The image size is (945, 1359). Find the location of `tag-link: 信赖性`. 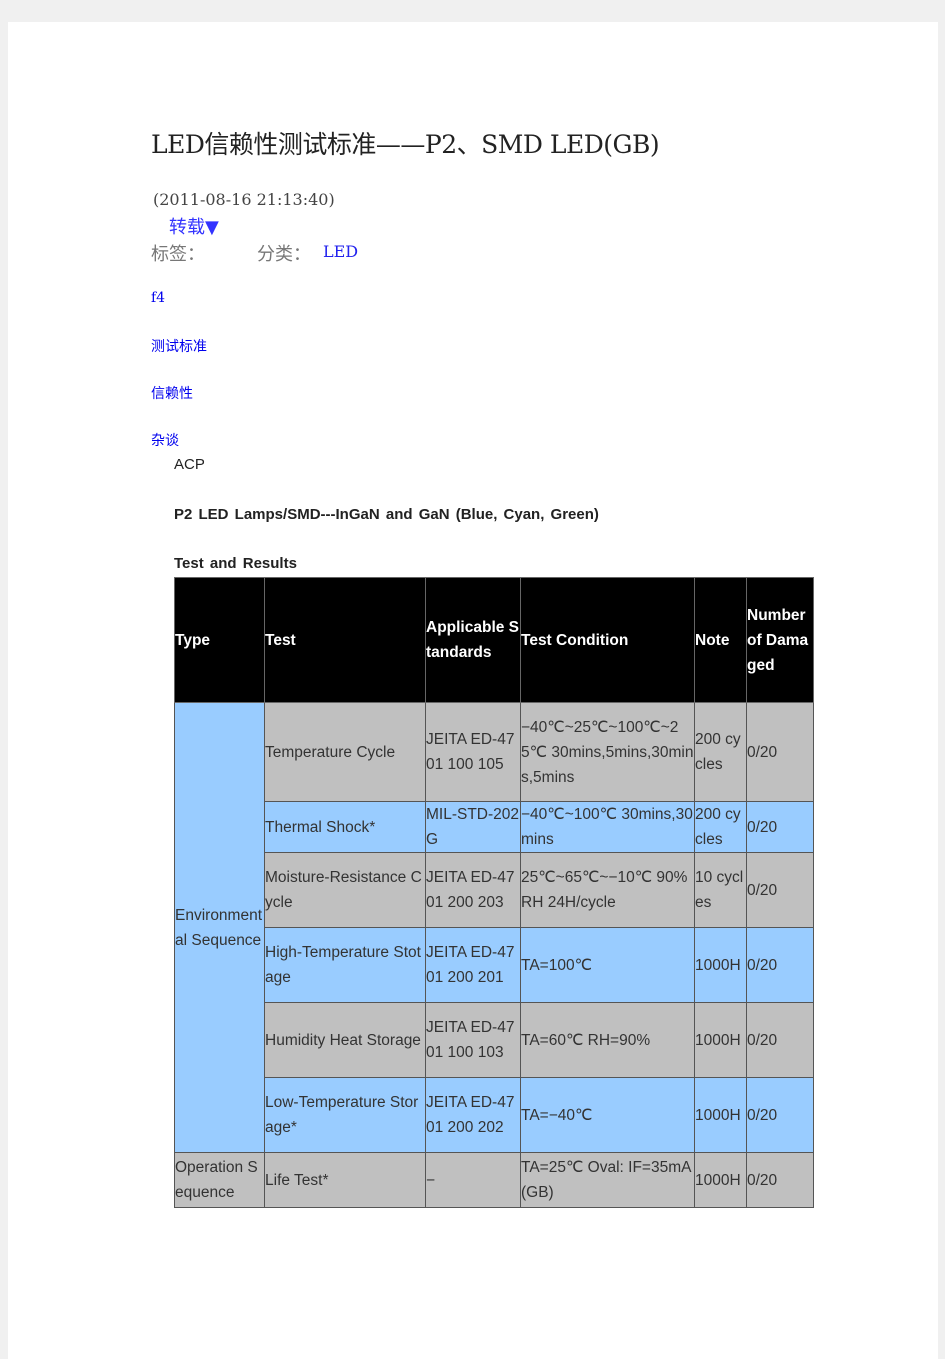

tag-link: 信赖性 is located at coordinates (172, 393).